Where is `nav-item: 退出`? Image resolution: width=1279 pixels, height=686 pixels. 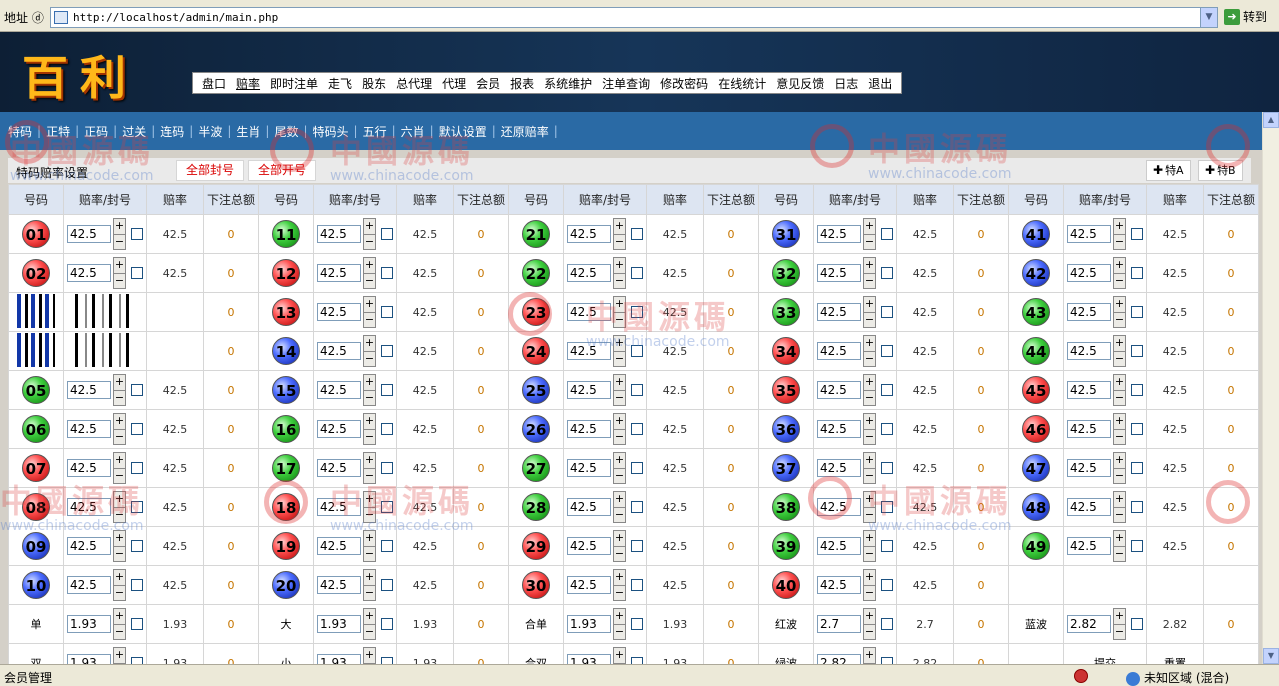
nav-item: 退出 is located at coordinates (880, 83).